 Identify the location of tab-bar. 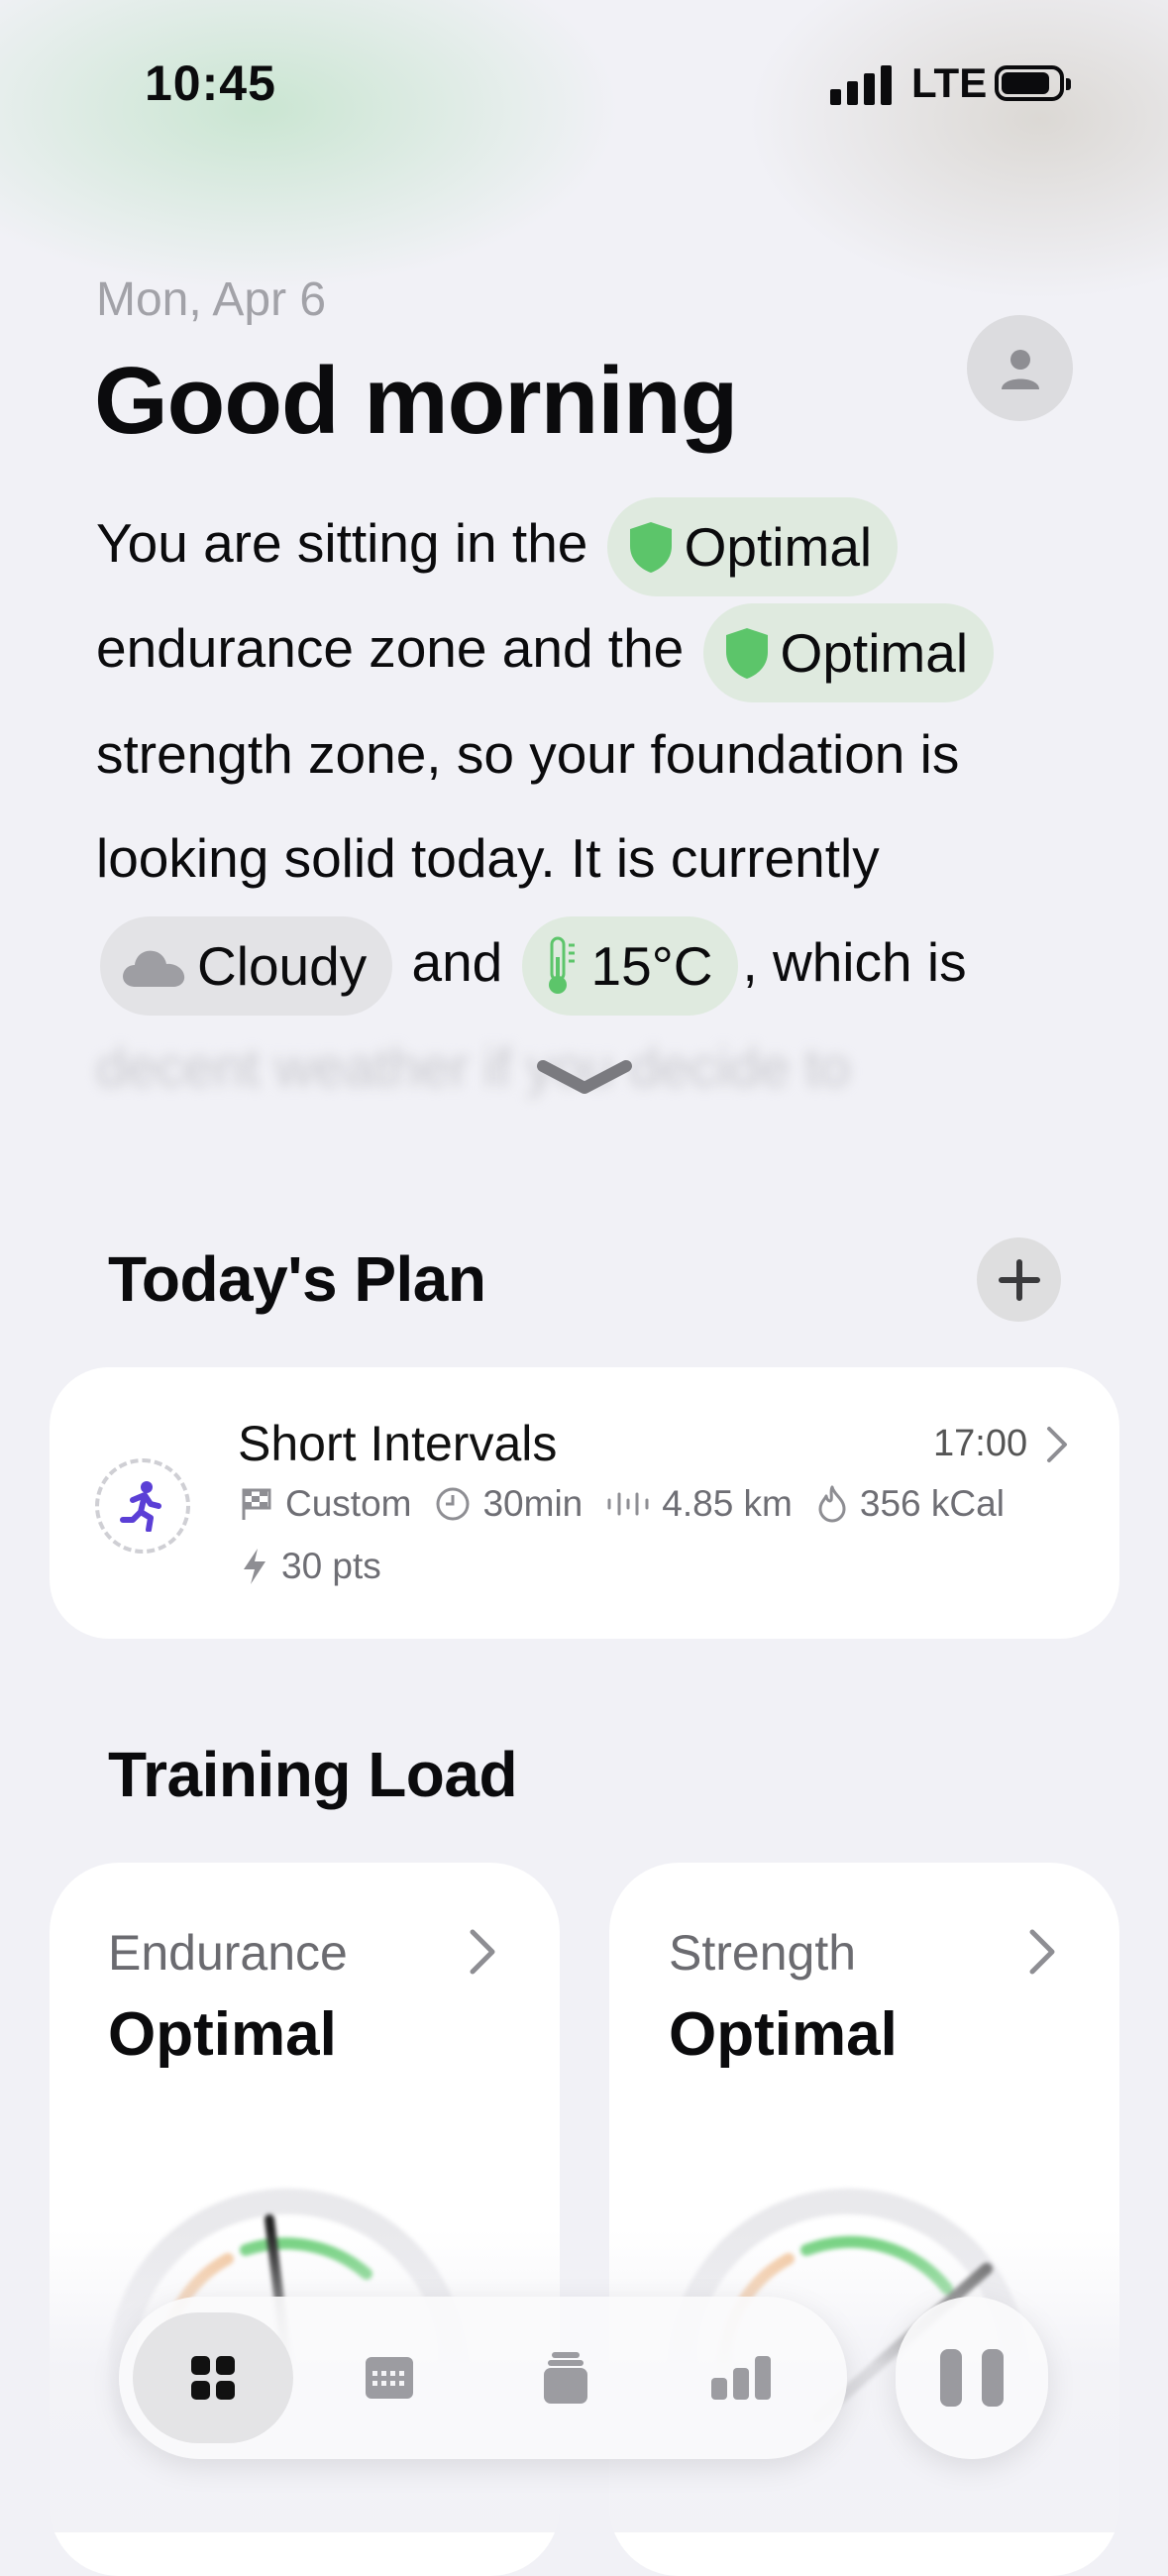
(483, 2378).